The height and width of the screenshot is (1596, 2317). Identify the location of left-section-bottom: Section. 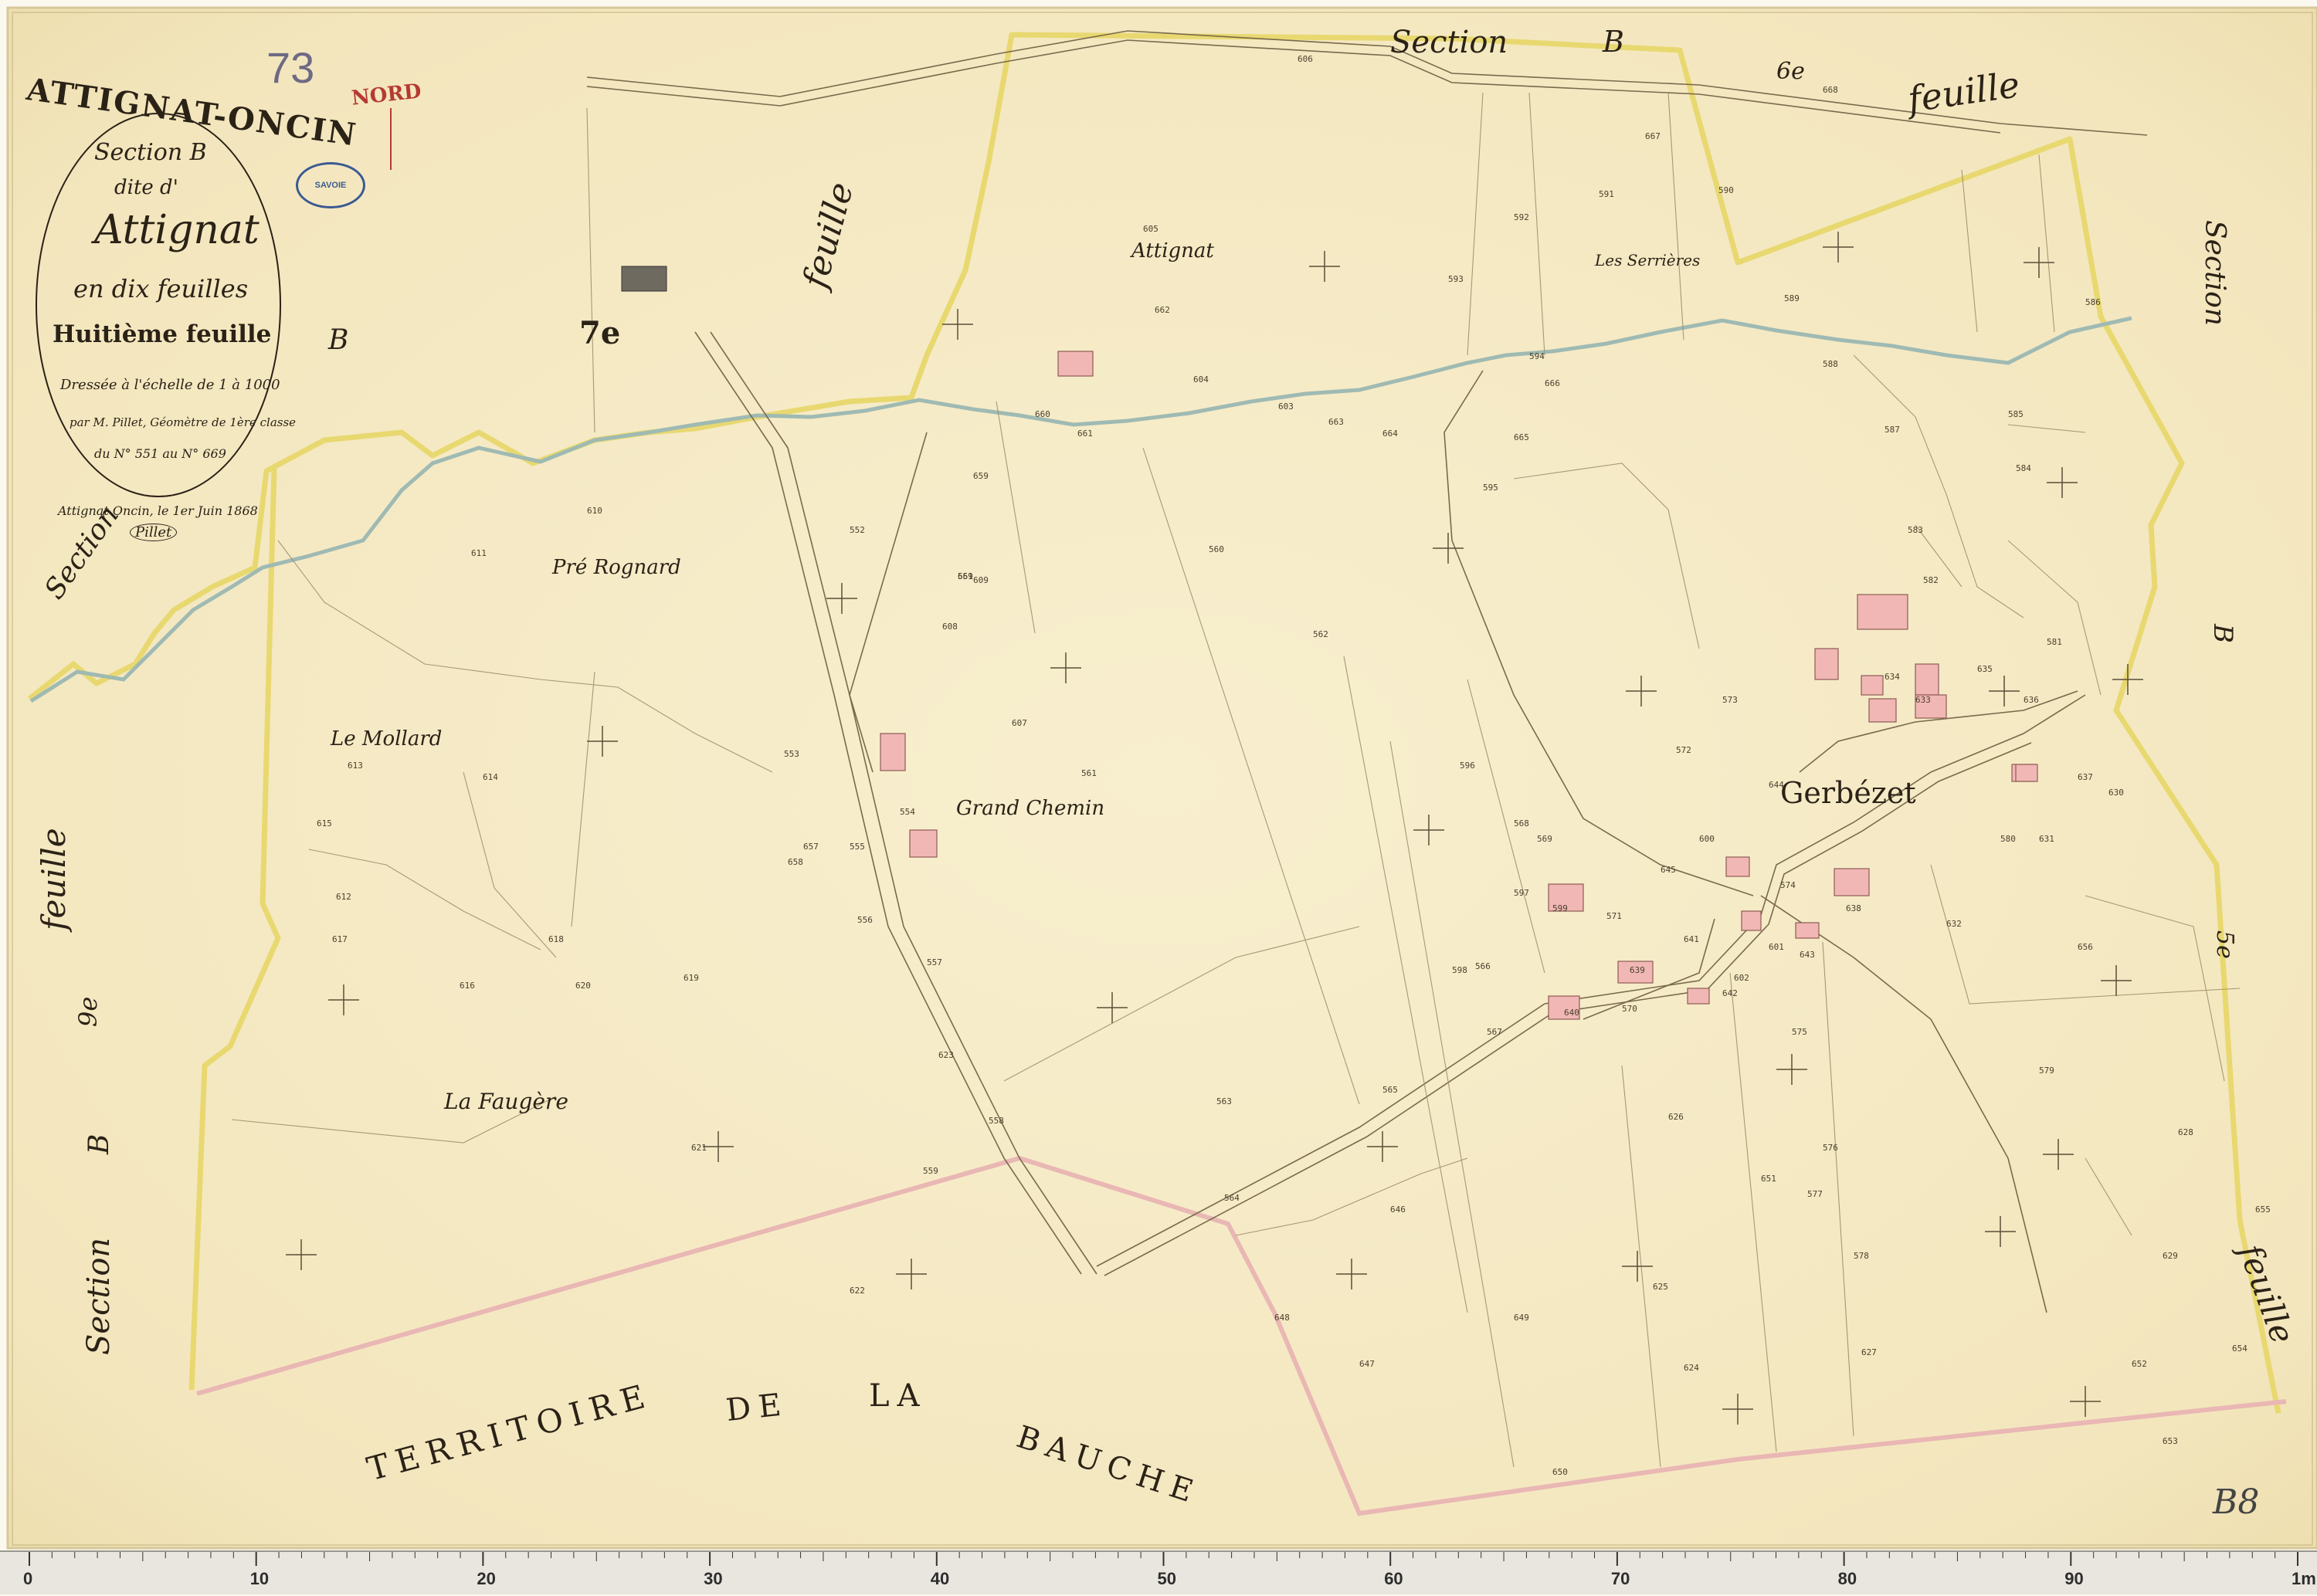
(99, 1296).